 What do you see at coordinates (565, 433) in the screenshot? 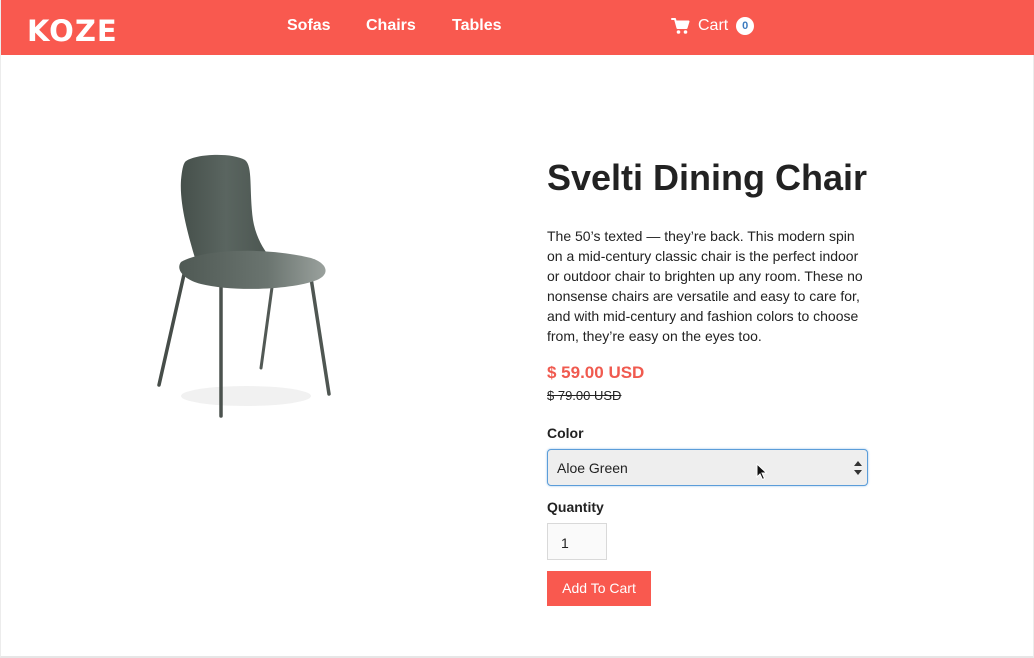
I see `color-label: Color` at bounding box center [565, 433].